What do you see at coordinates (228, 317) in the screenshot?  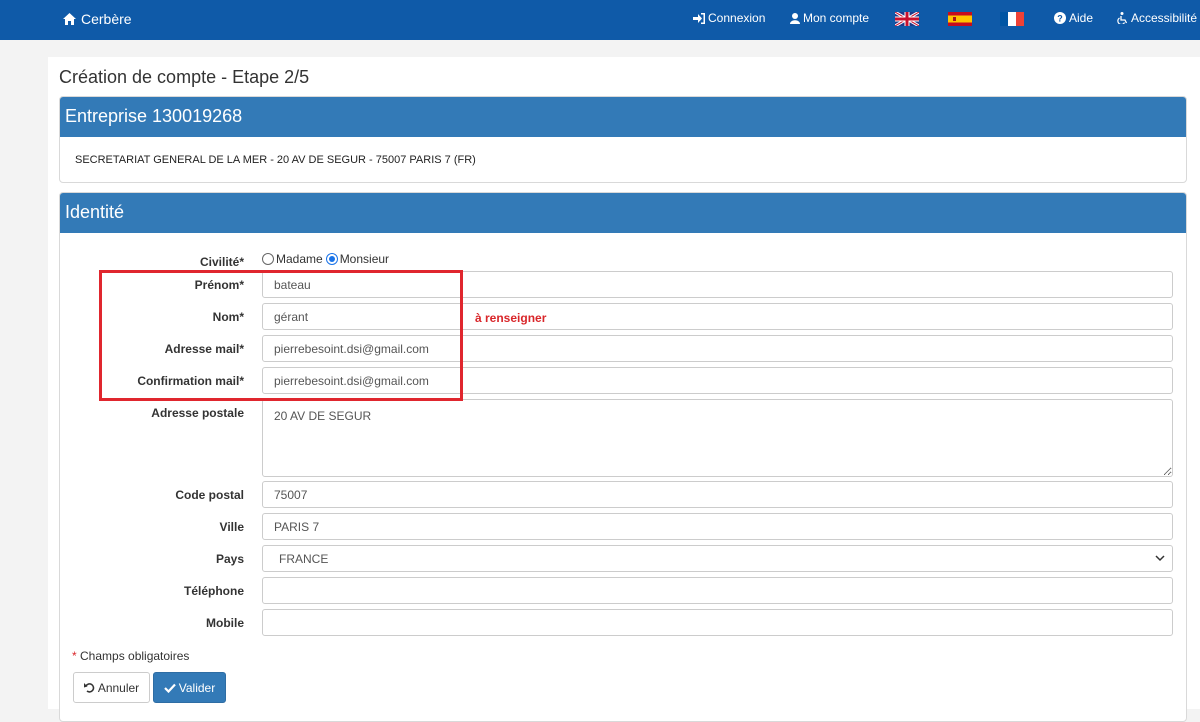 I see `lastname-label: Nom*` at bounding box center [228, 317].